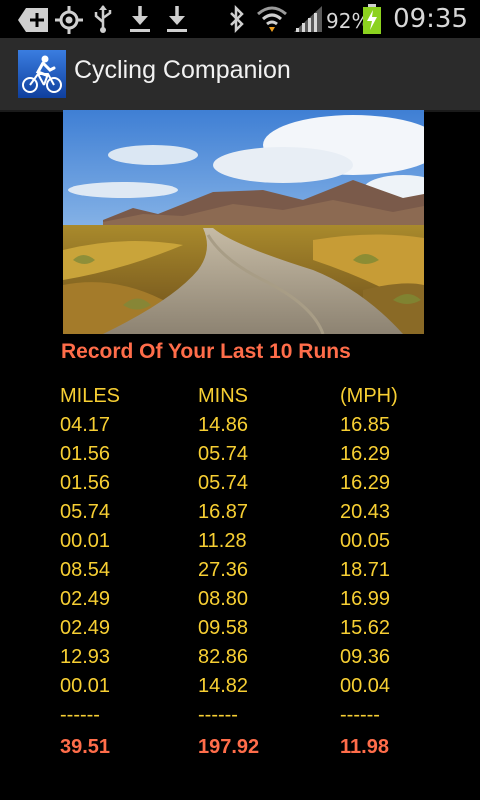 Image resolution: width=480 pixels, height=800 pixels. Describe the element at coordinates (223, 628) in the screenshot. I see `cell-mins: 09.58` at that location.